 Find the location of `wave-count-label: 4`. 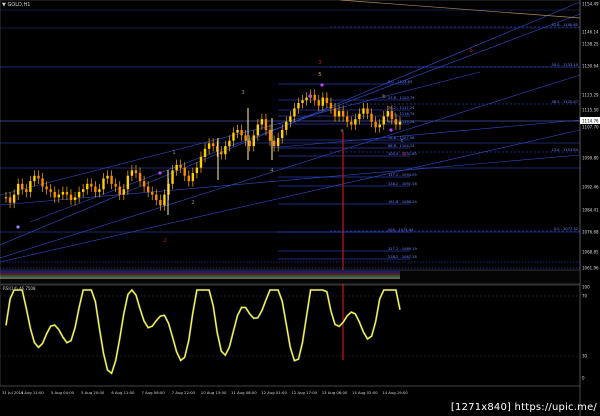

wave-count-label: 4 is located at coordinates (404, 155).